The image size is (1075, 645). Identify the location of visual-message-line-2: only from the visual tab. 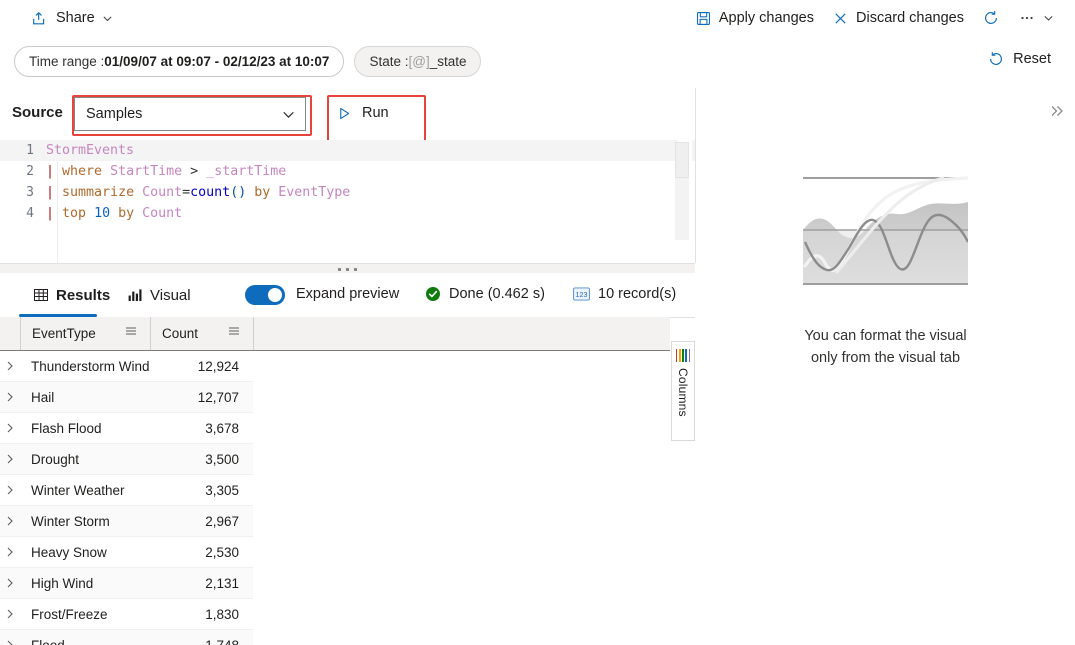
(885, 358).